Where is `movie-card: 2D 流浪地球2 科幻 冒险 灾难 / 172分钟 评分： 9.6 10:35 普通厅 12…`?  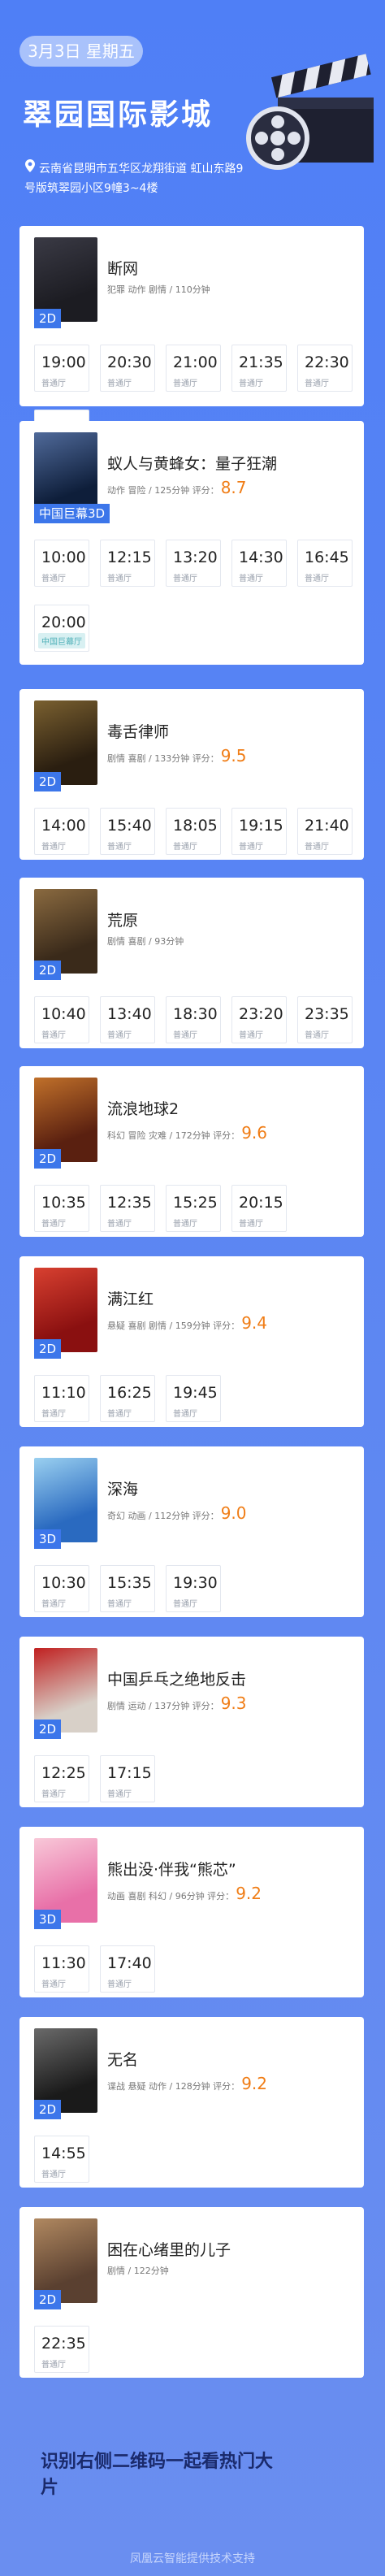 movie-card: 2D 流浪地球2 科幻 冒险 灾难 / 172分钟 评分： 9.6 10:35 普通厅 12… is located at coordinates (191, 1151).